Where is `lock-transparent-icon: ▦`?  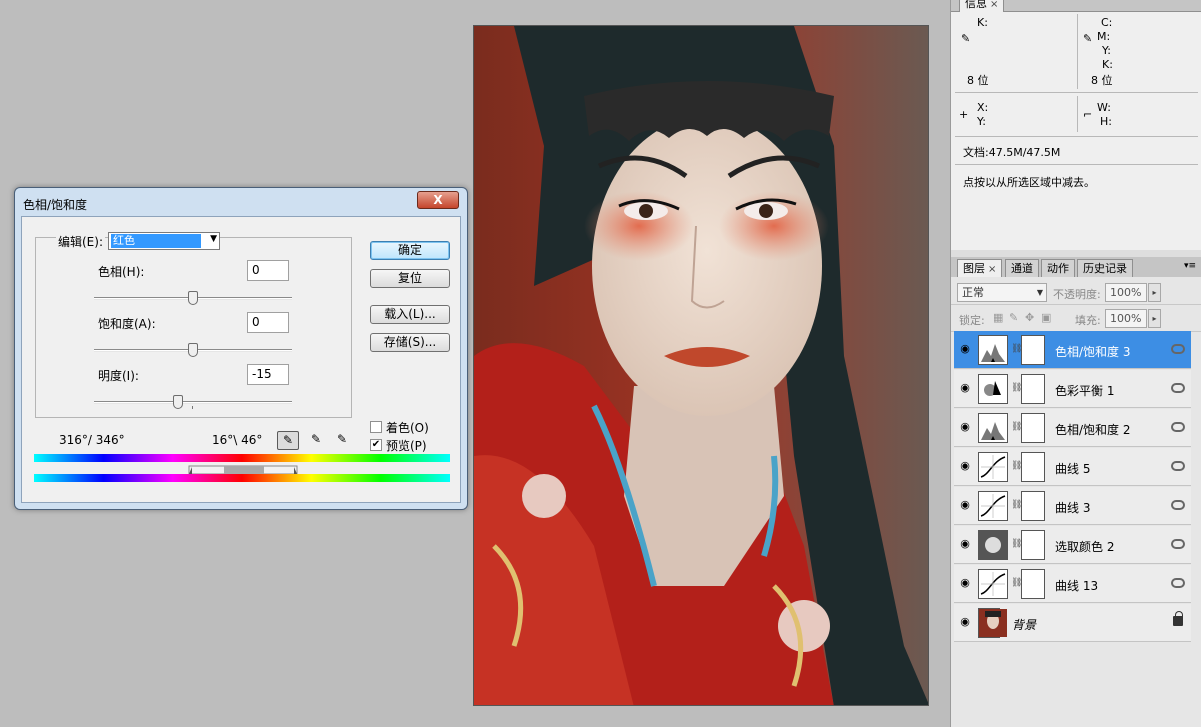
lock-transparent-icon: ▦ is located at coordinates (998, 317).